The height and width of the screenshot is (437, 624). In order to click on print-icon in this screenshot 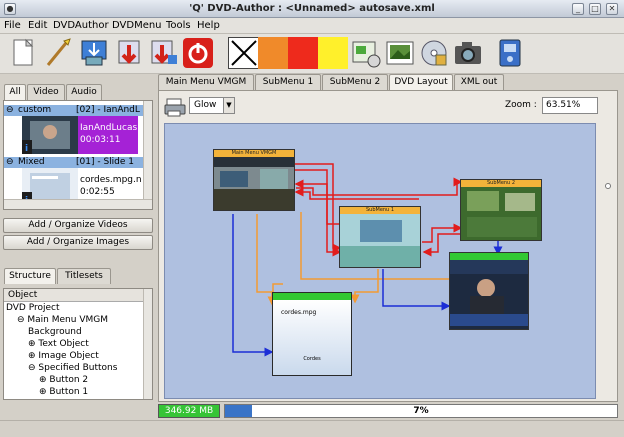, I will do `click(175, 107)`.